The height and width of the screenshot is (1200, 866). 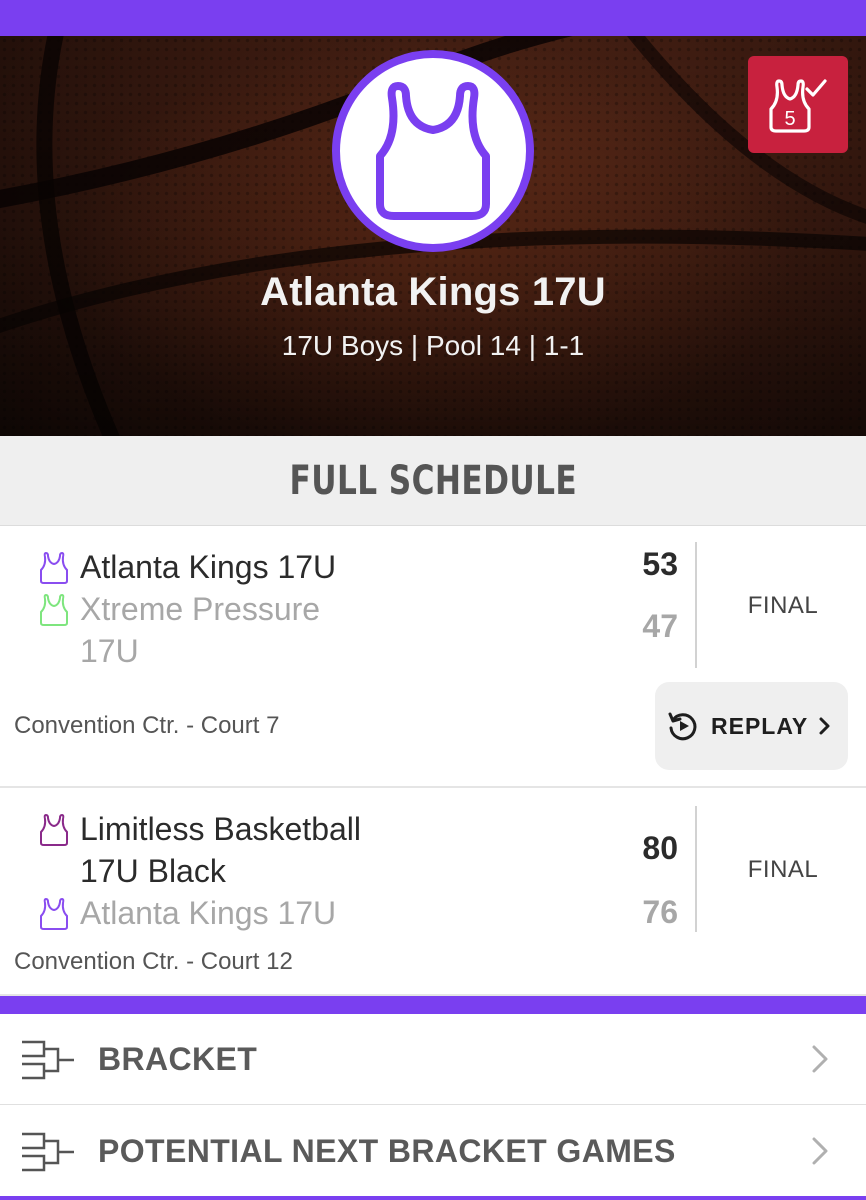 What do you see at coordinates (178, 1058) in the screenshot?
I see `nav-label: BRACKET` at bounding box center [178, 1058].